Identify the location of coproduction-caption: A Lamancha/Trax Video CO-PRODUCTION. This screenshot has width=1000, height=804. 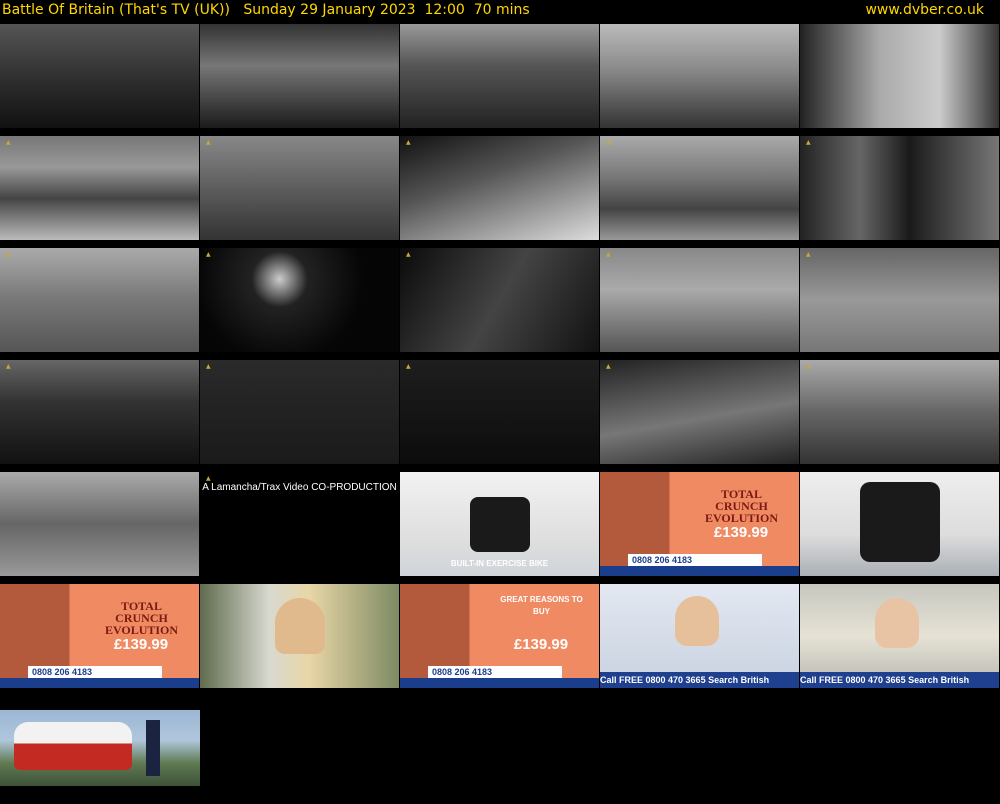
(299, 487).